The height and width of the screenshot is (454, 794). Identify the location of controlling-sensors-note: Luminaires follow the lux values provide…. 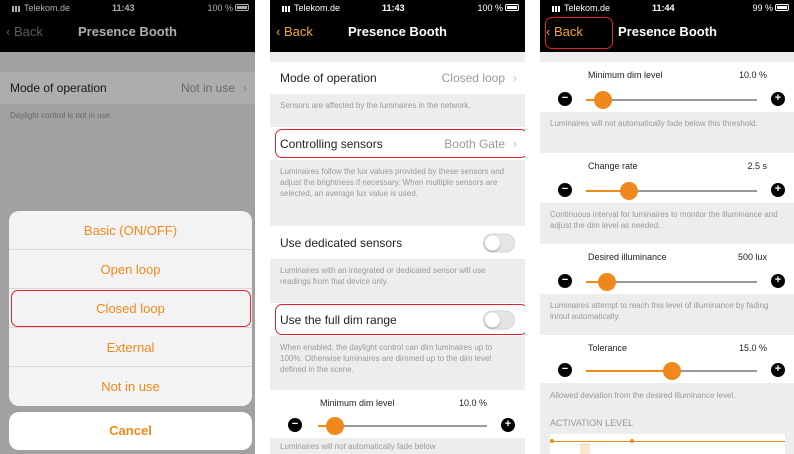
(392, 182).